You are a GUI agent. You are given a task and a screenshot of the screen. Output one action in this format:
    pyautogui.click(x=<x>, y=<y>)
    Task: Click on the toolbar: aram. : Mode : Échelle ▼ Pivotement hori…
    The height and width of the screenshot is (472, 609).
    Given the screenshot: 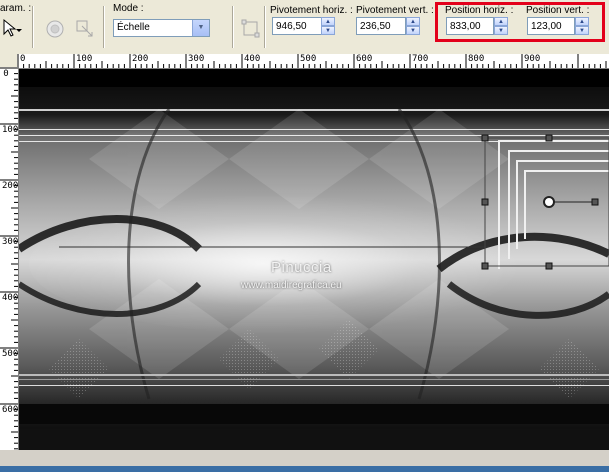 What is the action you would take?
    pyautogui.click(x=304, y=27)
    